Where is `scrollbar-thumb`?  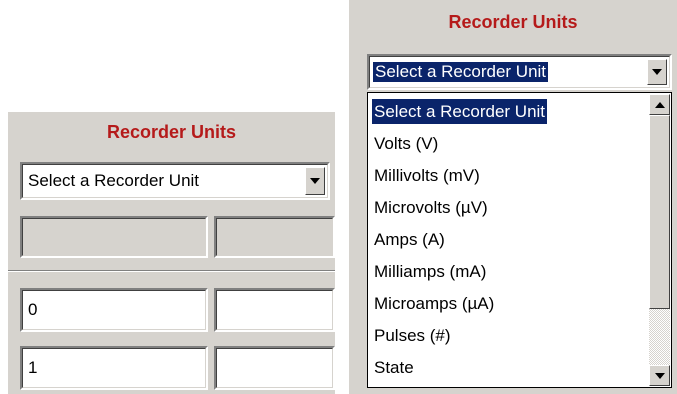
scrollbar-thumb is located at coordinates (659, 212).